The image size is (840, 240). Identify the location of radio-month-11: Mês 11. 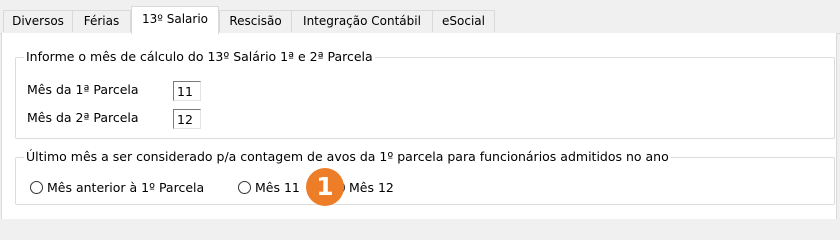
(269, 187).